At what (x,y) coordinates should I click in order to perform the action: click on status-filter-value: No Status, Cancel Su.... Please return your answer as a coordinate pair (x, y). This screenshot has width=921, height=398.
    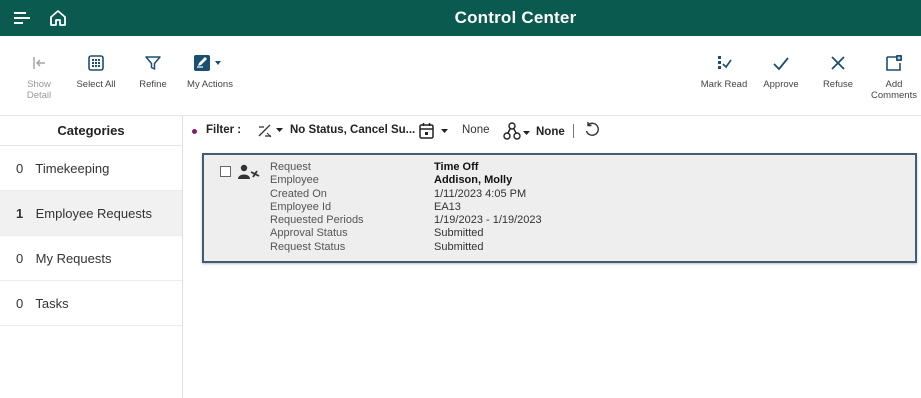
    Looking at the image, I should click on (352, 130).